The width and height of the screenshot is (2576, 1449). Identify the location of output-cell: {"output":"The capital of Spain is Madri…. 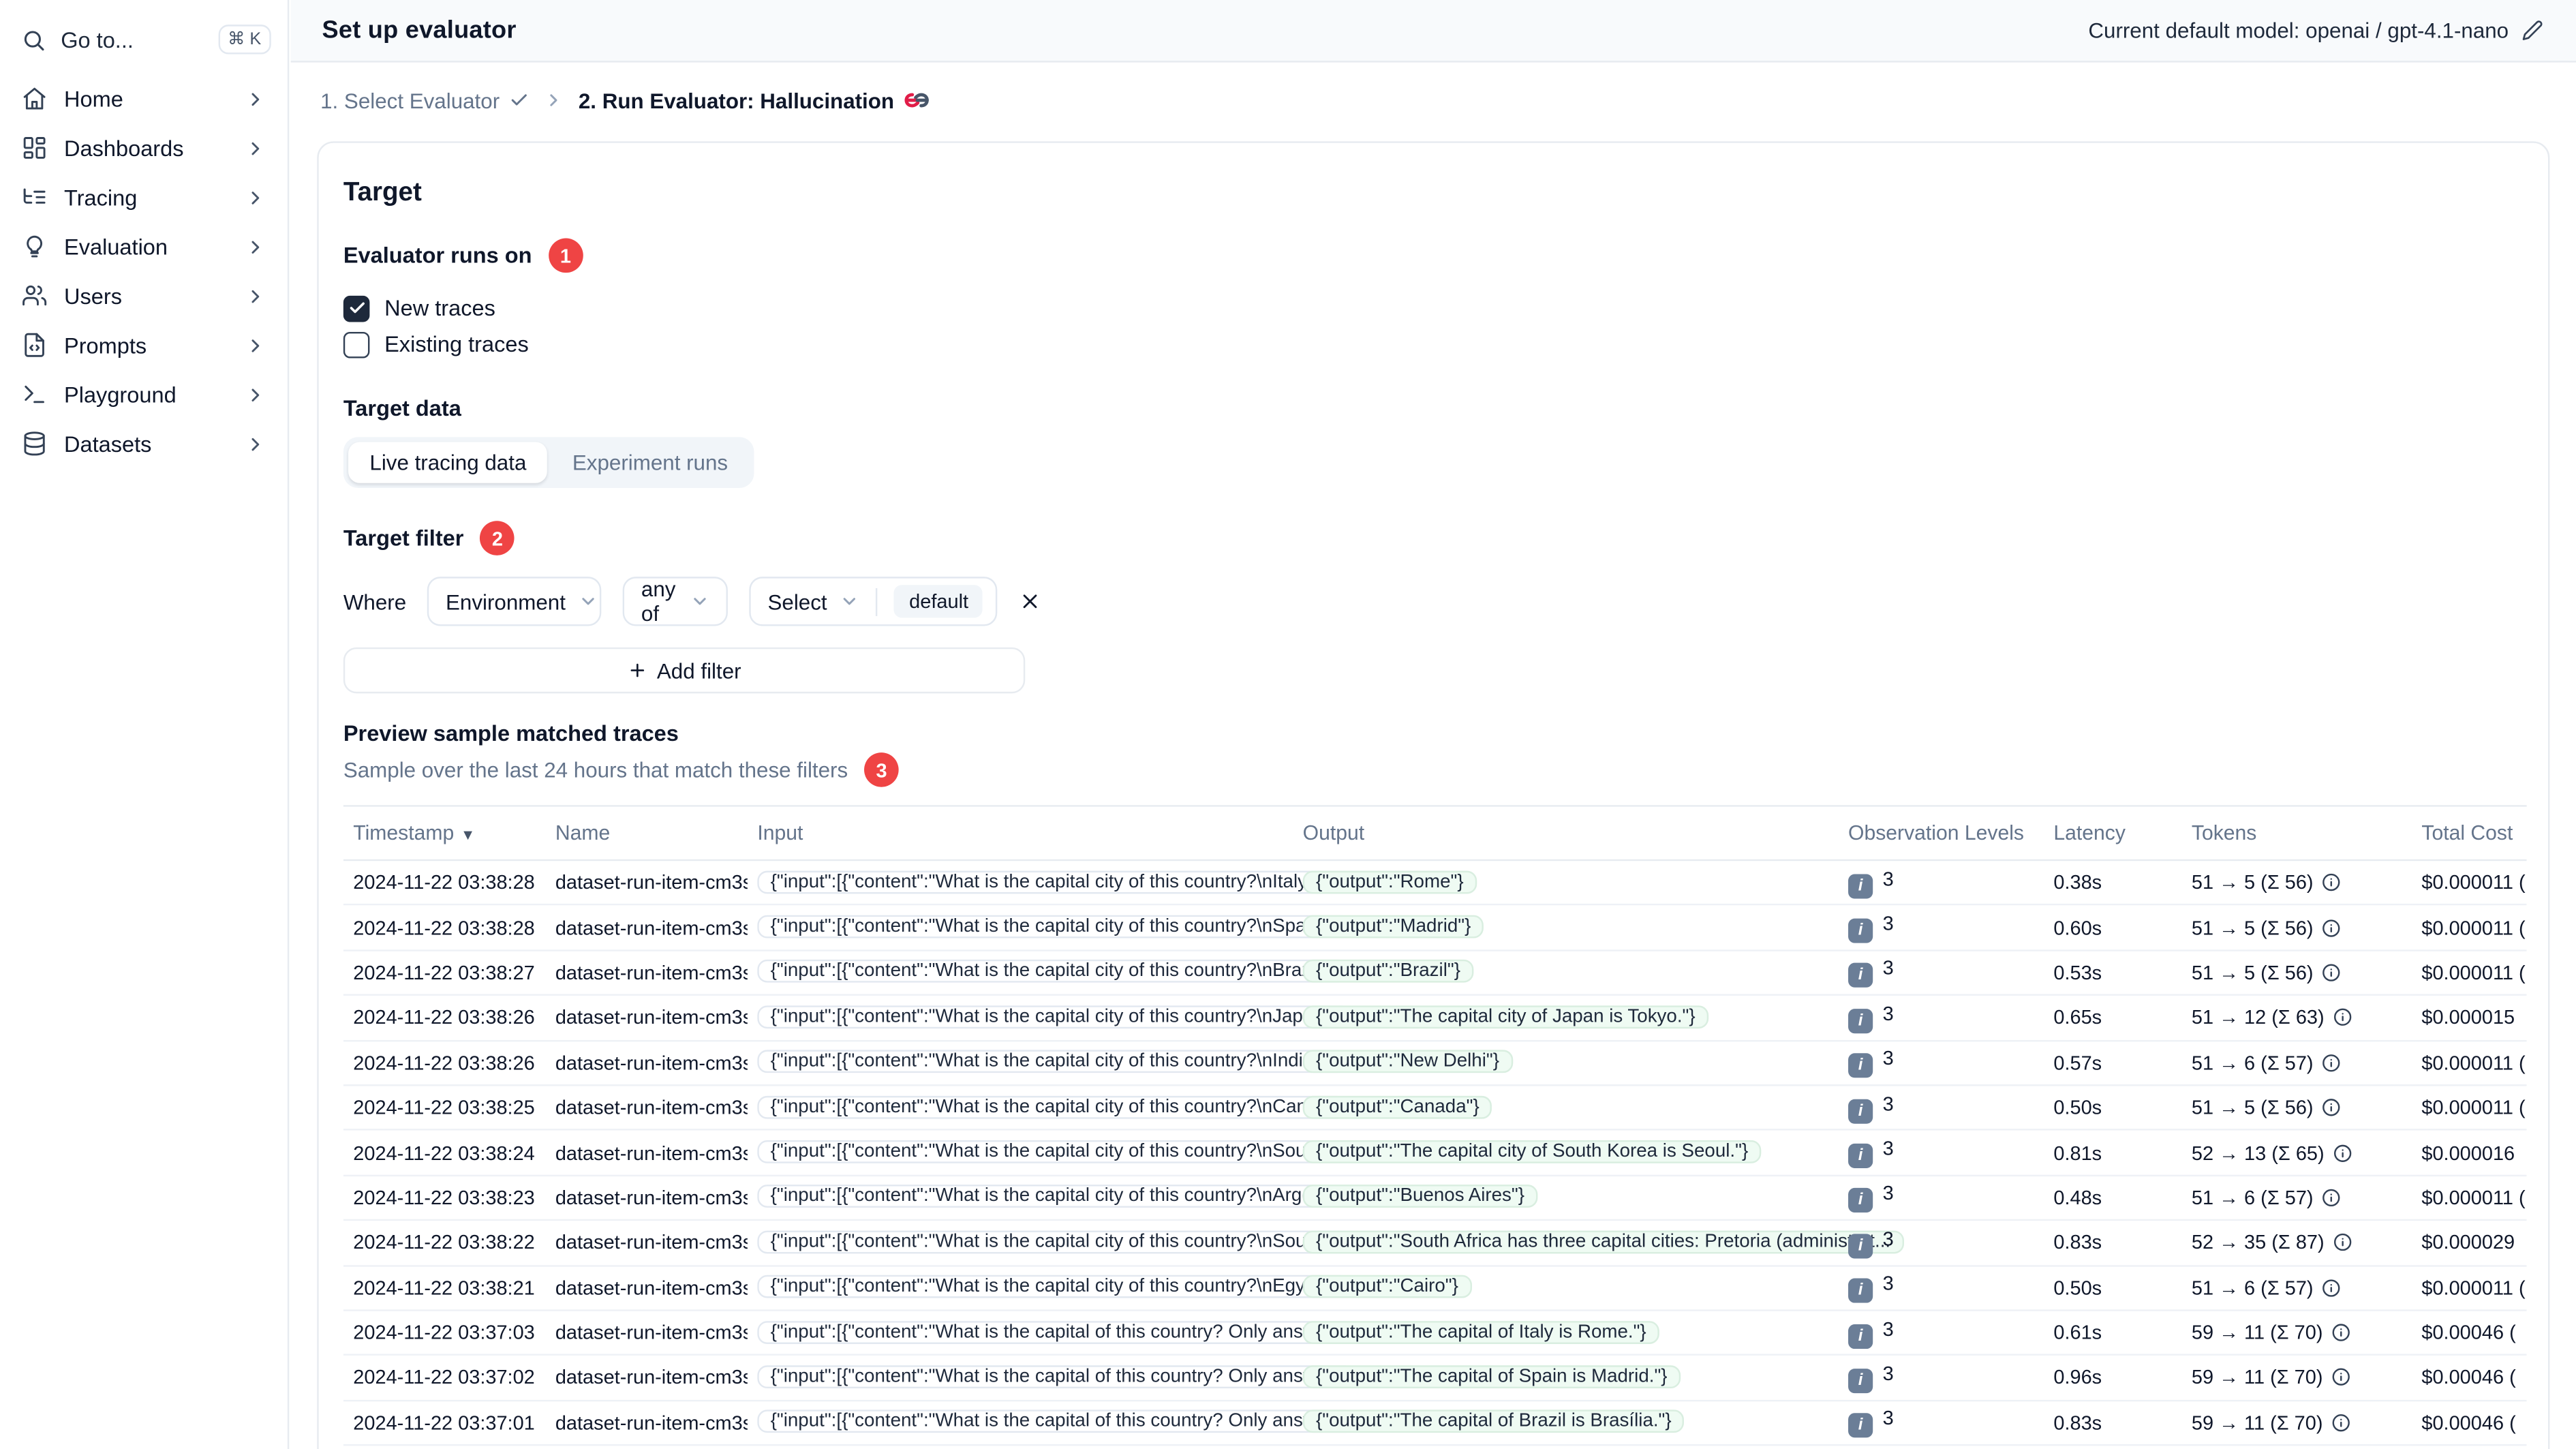
(1491, 1377).